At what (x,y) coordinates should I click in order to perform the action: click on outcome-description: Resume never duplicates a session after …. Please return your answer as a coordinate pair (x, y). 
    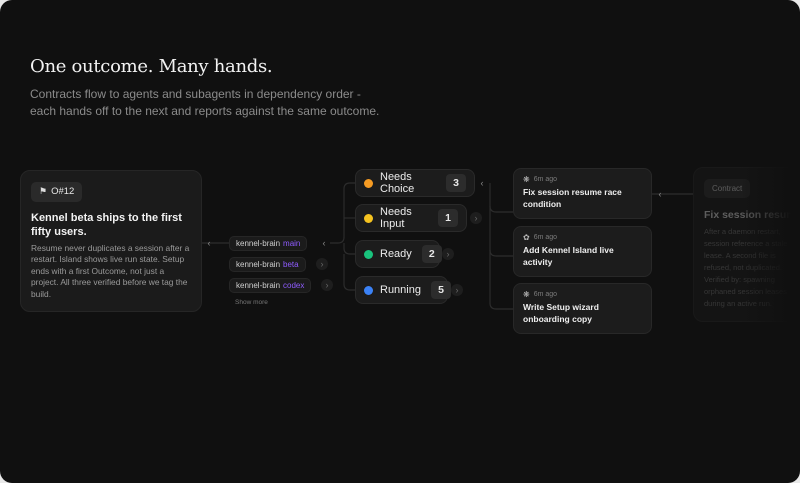
    Looking at the image, I should click on (110, 270).